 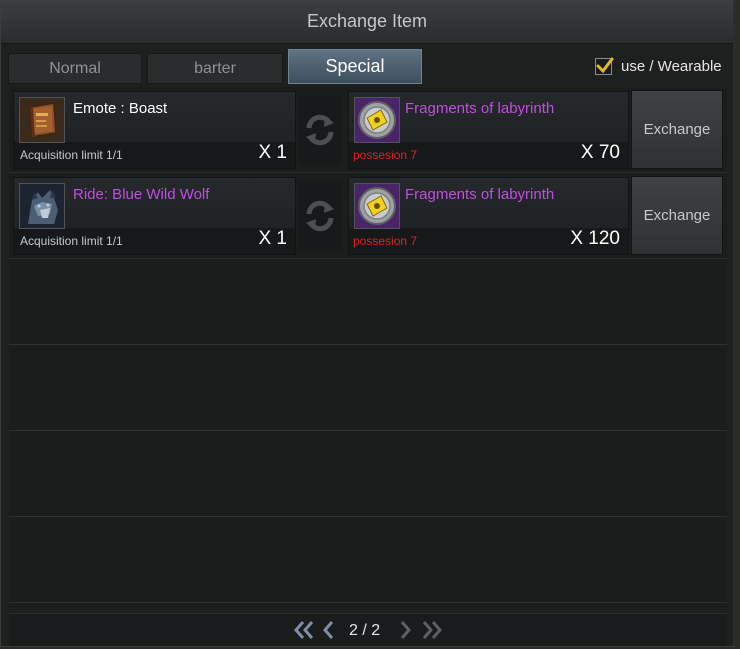 I want to click on pagination: 2 / 2, so click(x=368, y=629).